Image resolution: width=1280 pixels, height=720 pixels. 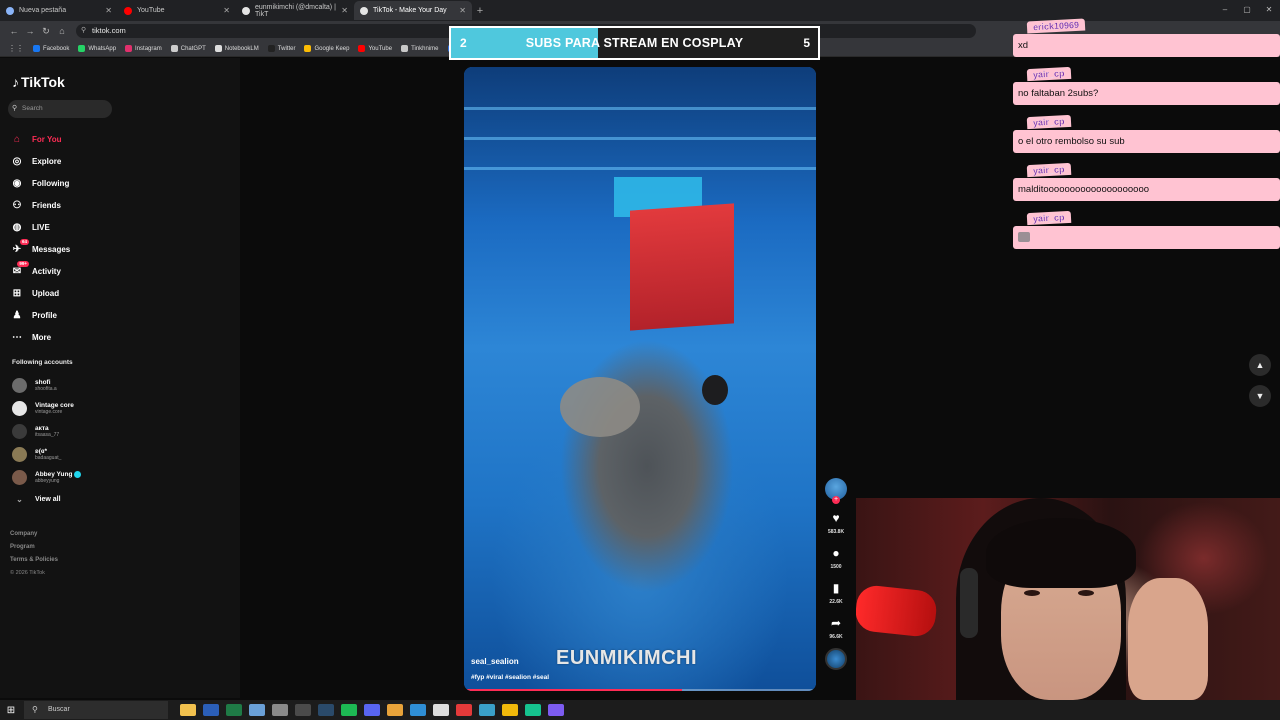 What do you see at coordinates (40, 139) in the screenshot?
I see `nav-item-for-you: ⌂ For You` at bounding box center [40, 139].